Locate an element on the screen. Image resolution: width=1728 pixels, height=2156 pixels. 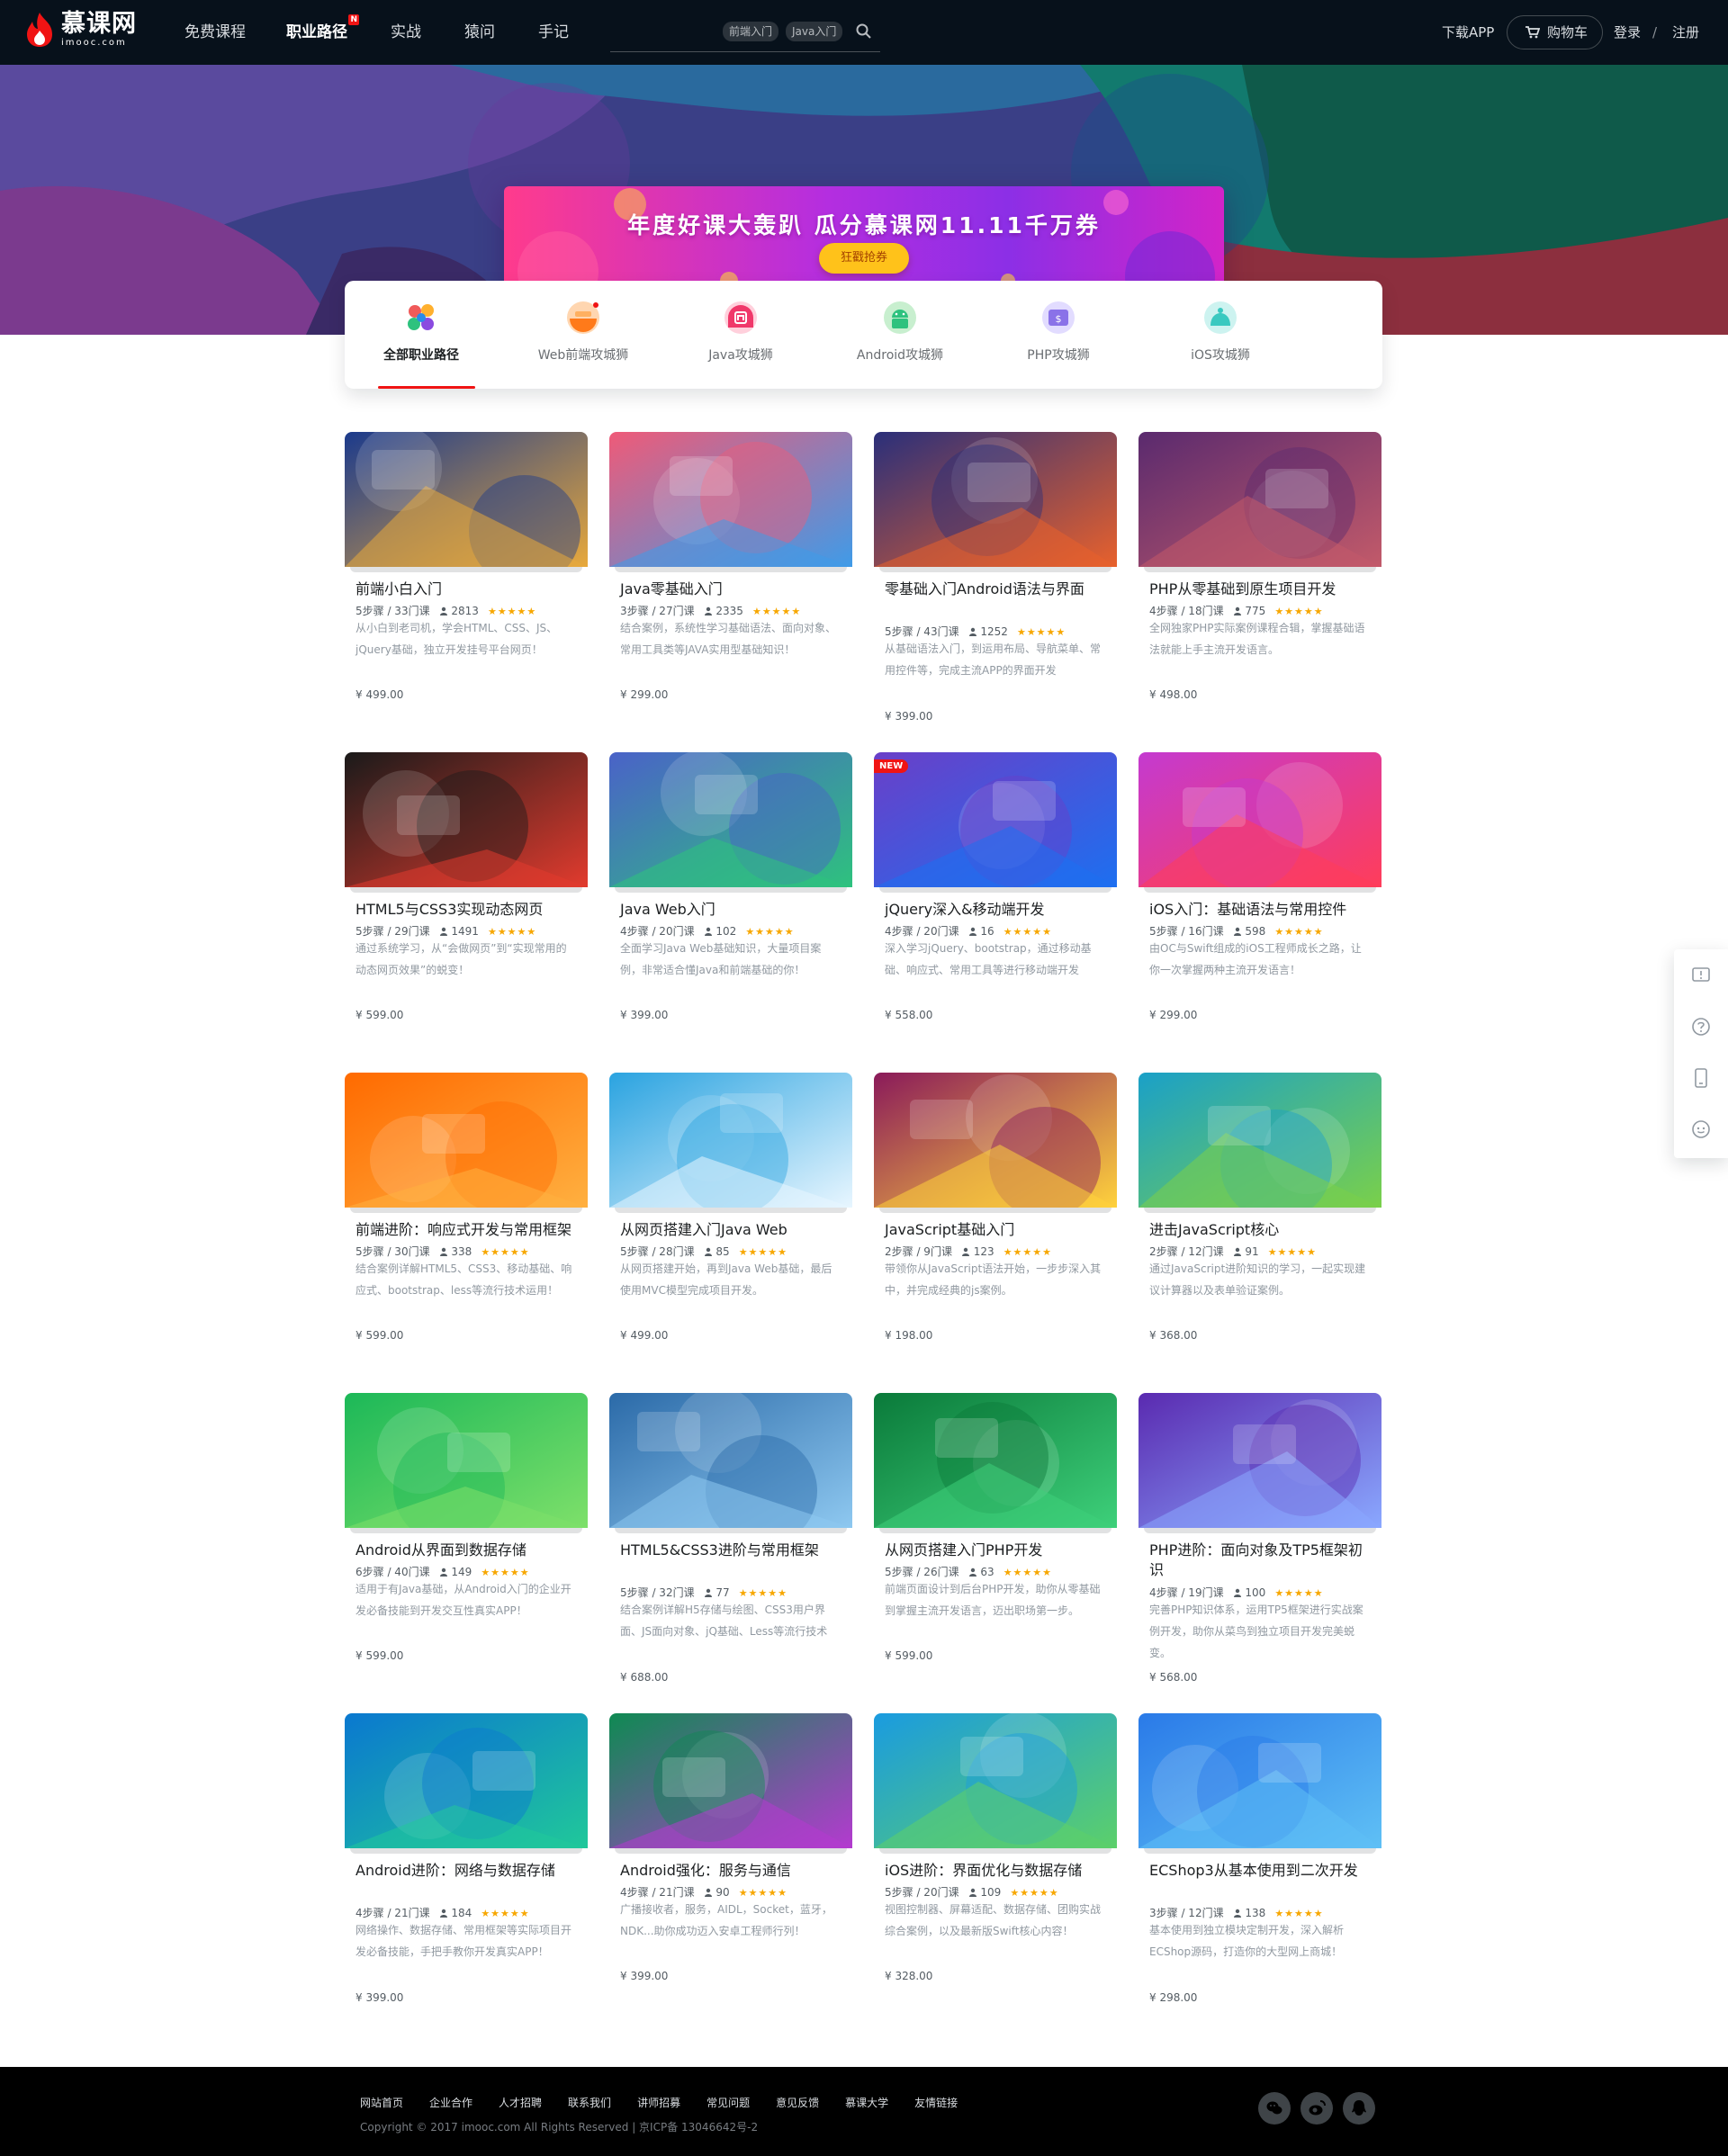
course-title: 零基础入门Android语法与界面 is located at coordinates (998, 589).